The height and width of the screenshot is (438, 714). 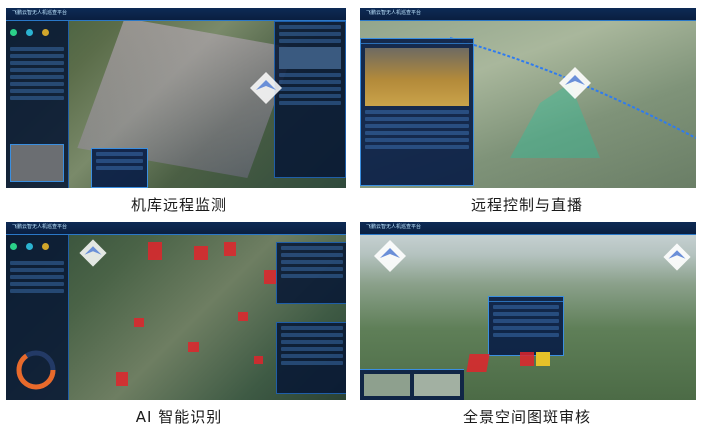 What do you see at coordinates (311, 358) in the screenshot?
I see `detection-list-panel` at bounding box center [311, 358].